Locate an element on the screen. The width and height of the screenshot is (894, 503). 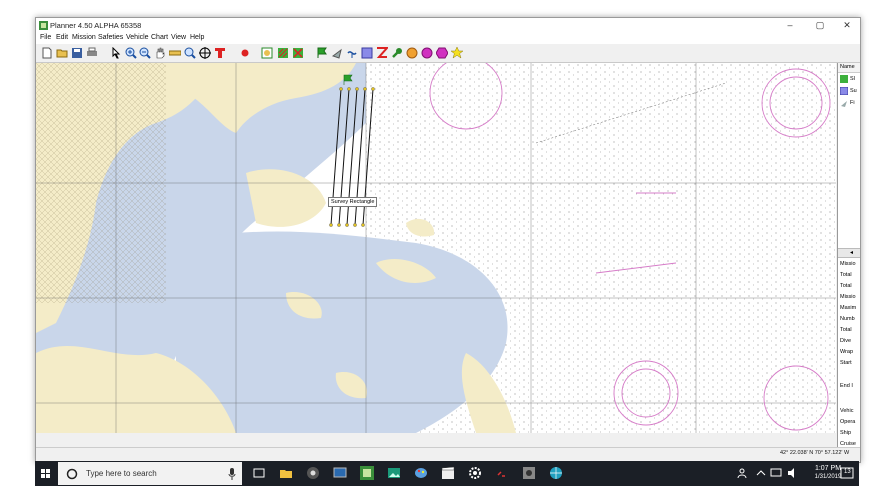
title-bar: Planner 4.50 ALPHA 65358 – ▢ ✕ is located at coordinates (448, 25).